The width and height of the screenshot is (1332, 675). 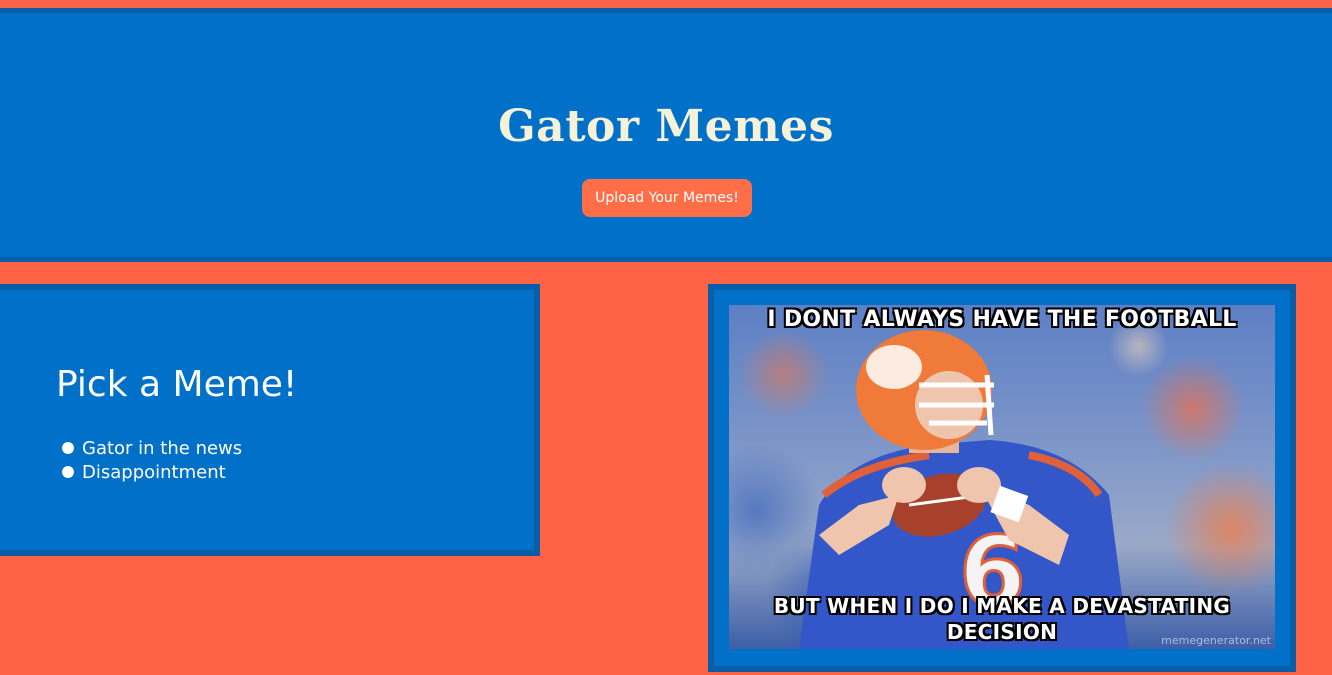 I want to click on meme-list: Gator in the news Disappointment, so click(x=152, y=460).